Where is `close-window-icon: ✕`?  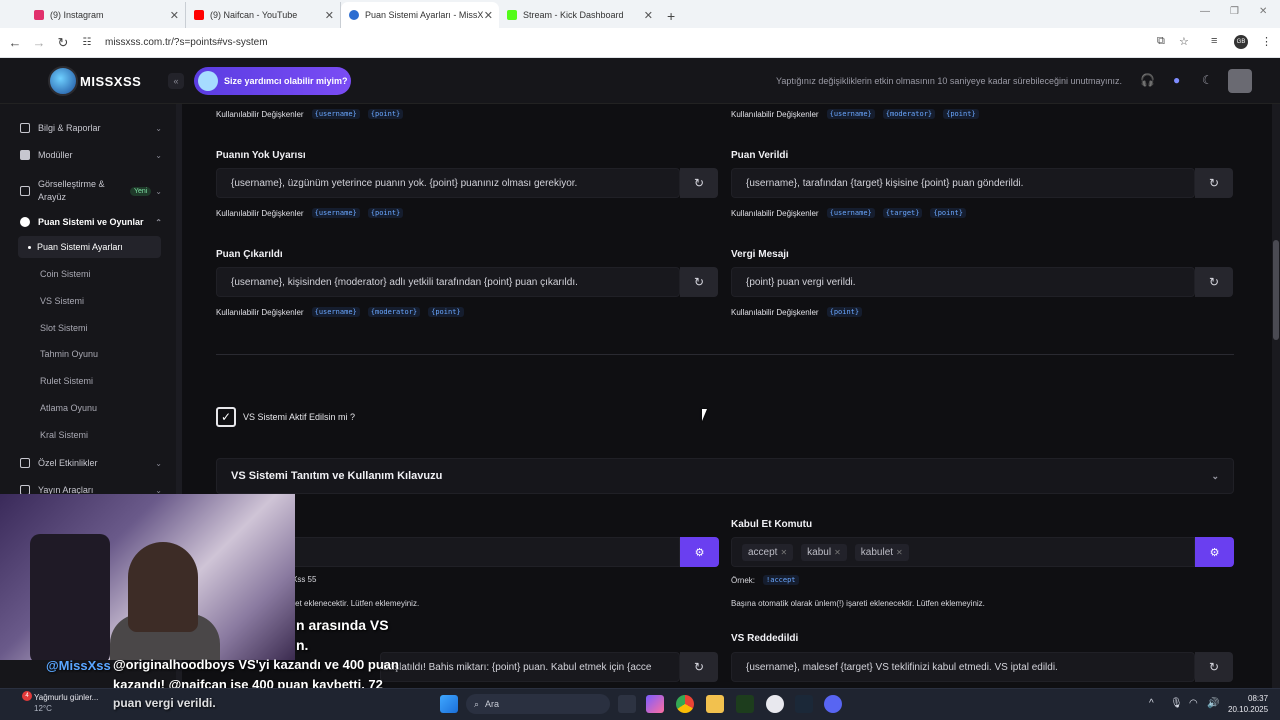
close-window-icon: ✕ is located at coordinates (1263, 11).